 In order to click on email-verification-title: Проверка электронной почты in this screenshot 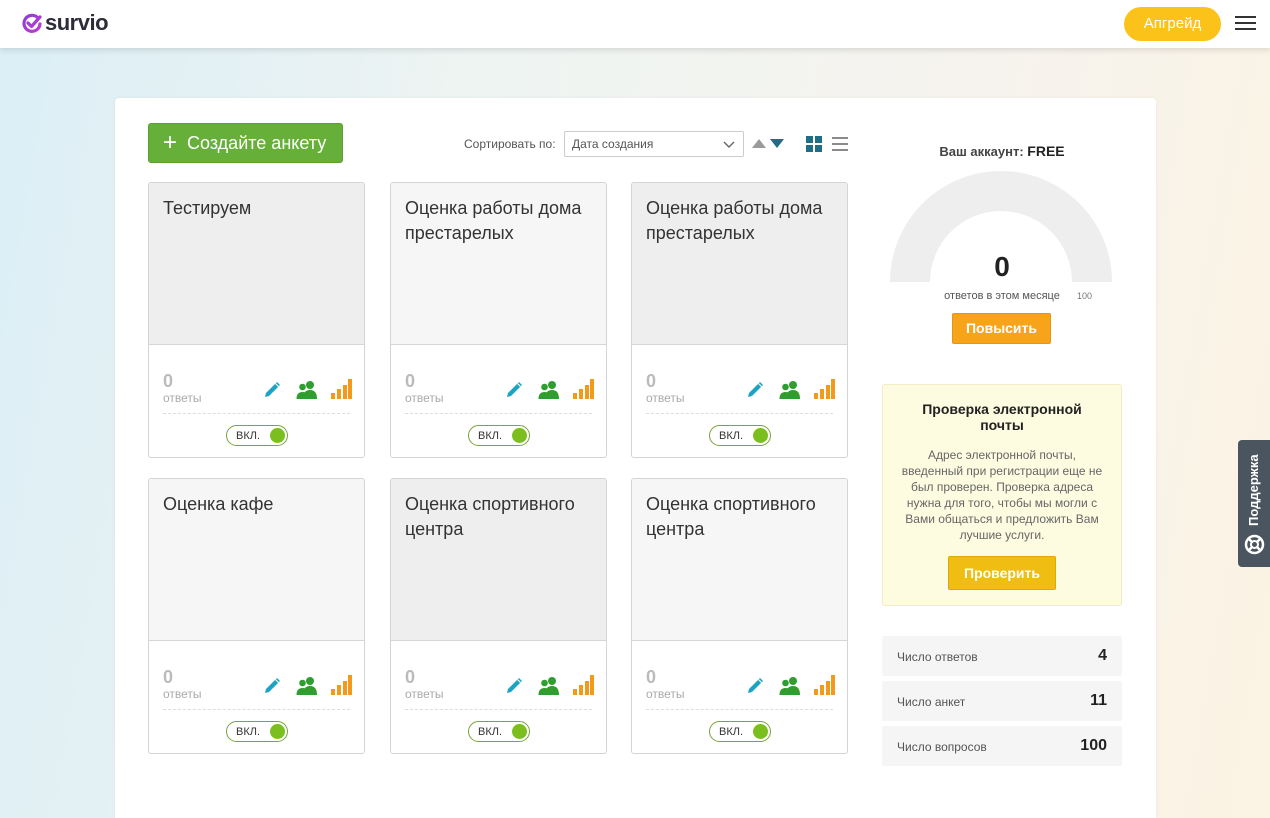, I will do `click(1002, 417)`.